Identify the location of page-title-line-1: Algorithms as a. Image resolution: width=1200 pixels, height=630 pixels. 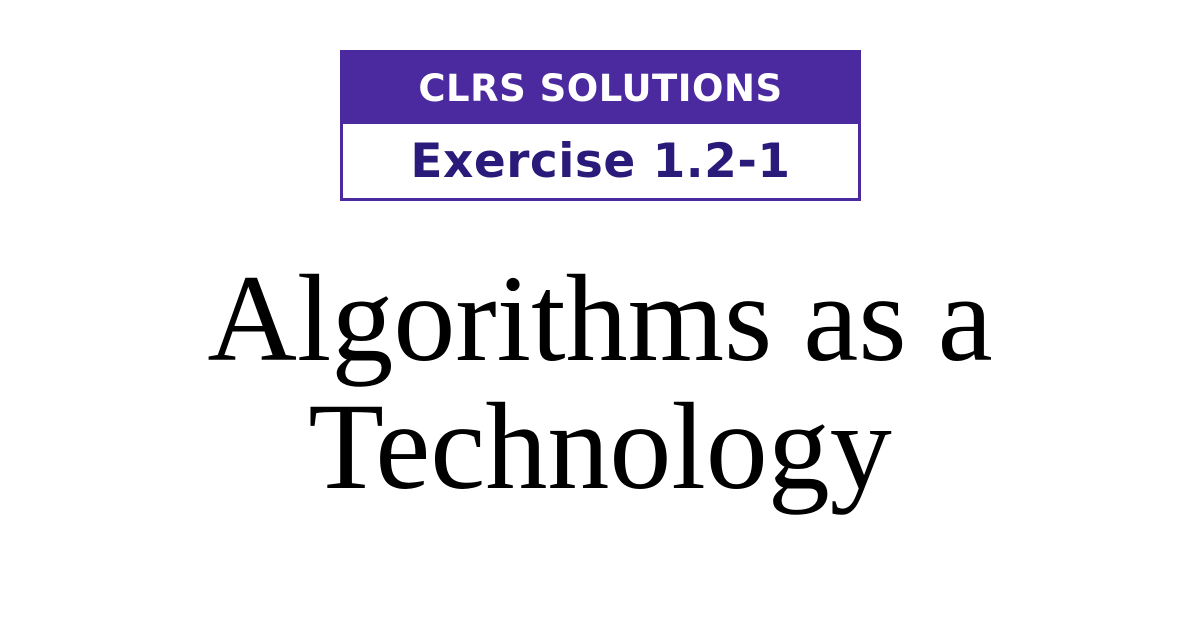
(600, 318).